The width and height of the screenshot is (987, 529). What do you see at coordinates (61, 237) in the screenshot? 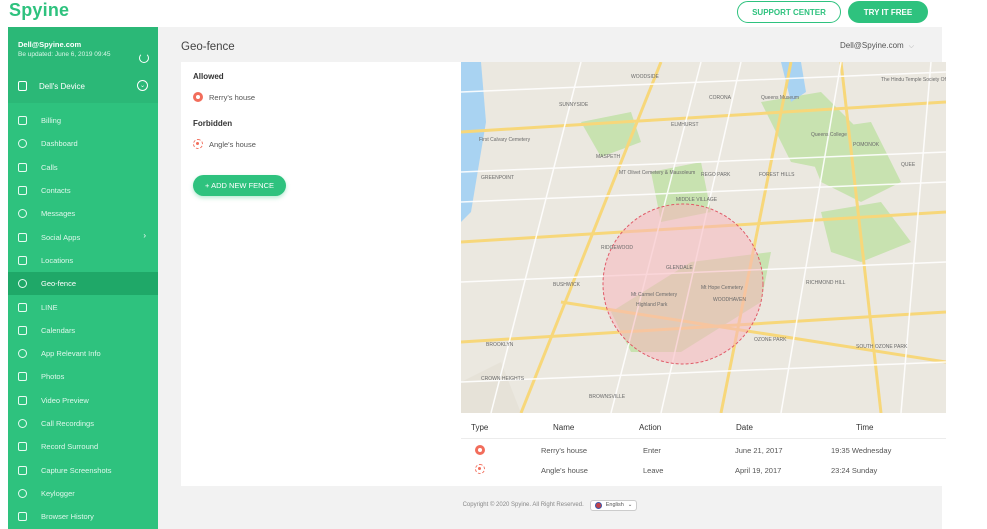
I see `sidebar-item-label: Social Apps` at bounding box center [61, 237].